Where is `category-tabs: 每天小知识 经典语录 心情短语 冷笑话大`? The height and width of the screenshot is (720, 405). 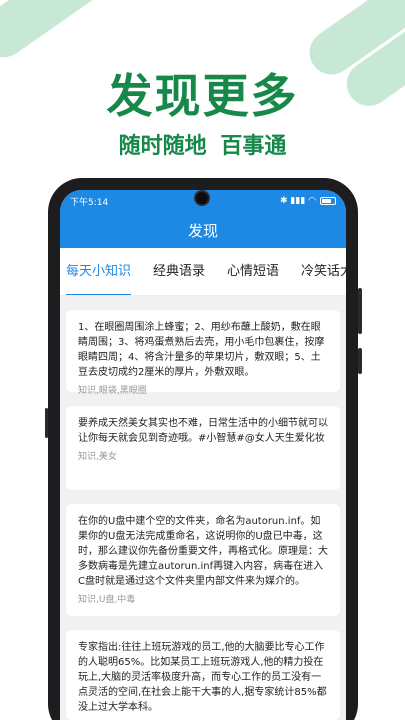
category-tabs: 每天小知识 经典语录 心情短语 冷笑话大 is located at coordinates (203, 272).